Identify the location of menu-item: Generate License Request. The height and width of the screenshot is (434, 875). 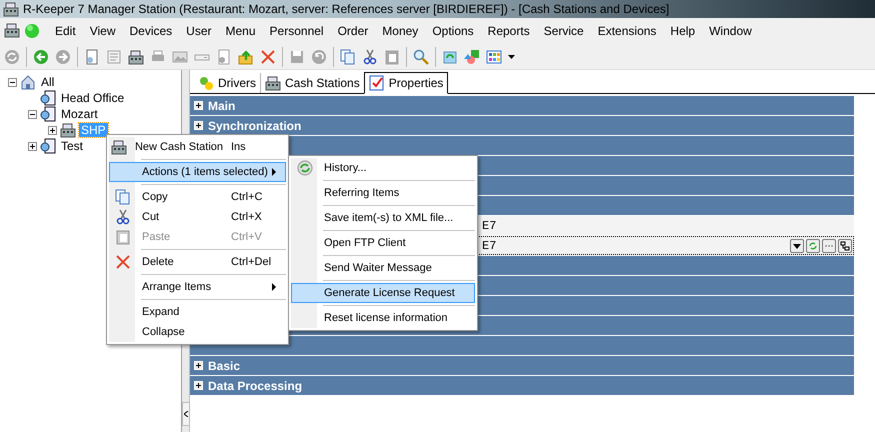
(383, 293).